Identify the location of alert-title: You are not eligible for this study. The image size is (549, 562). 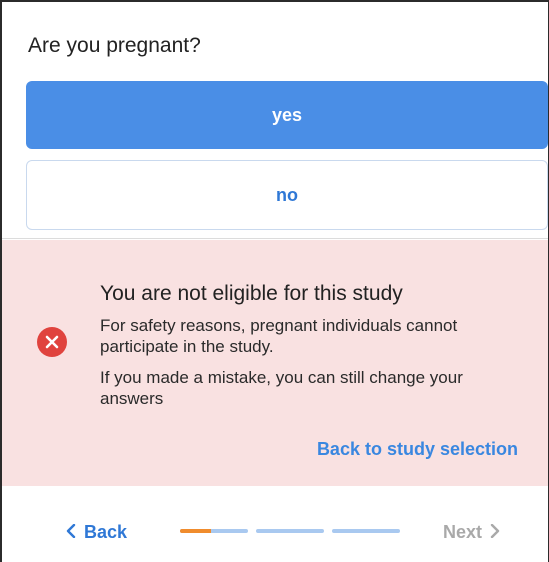
(251, 293).